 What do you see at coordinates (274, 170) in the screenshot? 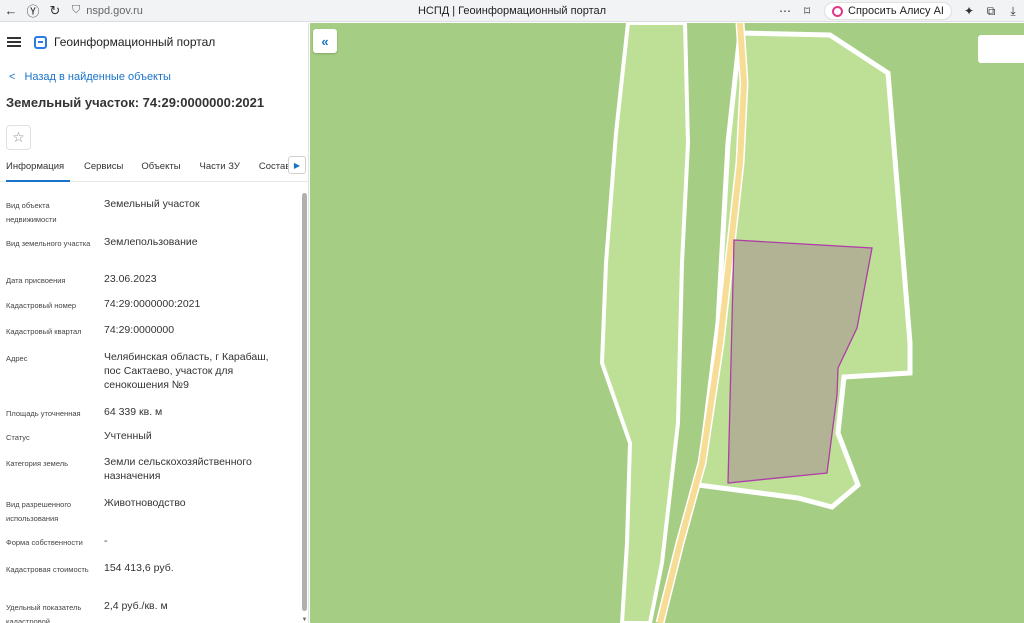
I see `tab-composition: Состав` at bounding box center [274, 170].